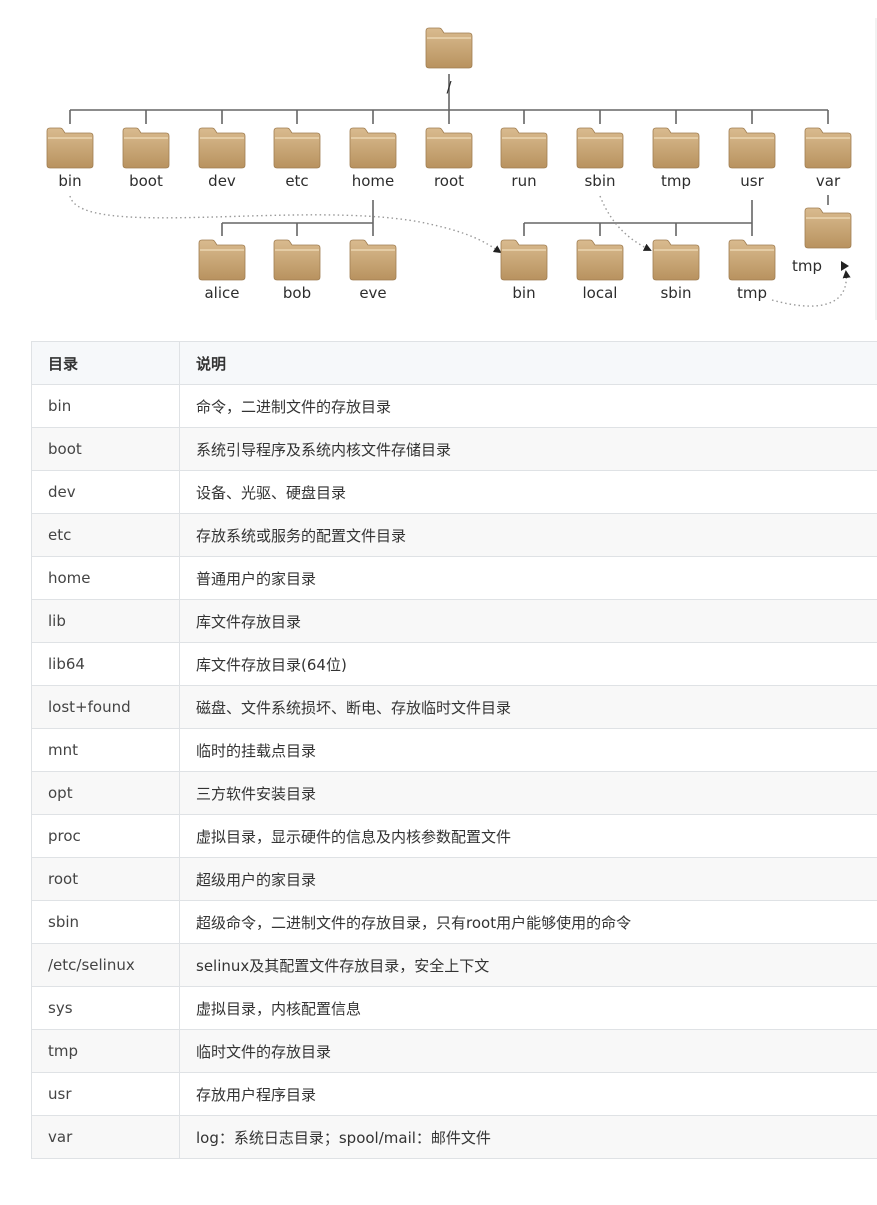  I want to click on table-row: home 普通用户的家目录, so click(454, 578).